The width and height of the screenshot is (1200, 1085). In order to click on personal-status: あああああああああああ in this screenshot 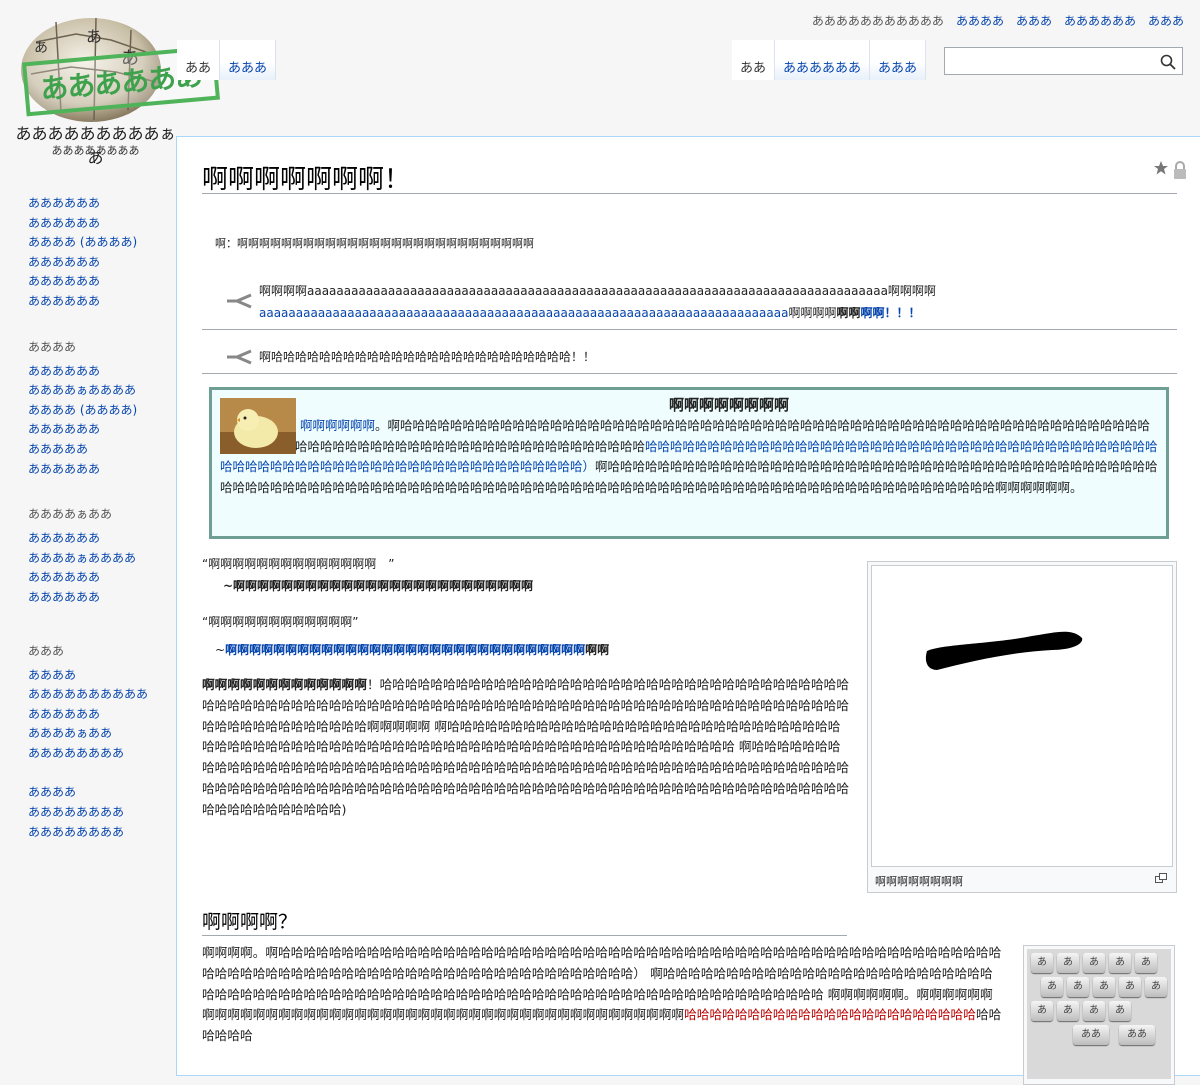, I will do `click(877, 21)`.